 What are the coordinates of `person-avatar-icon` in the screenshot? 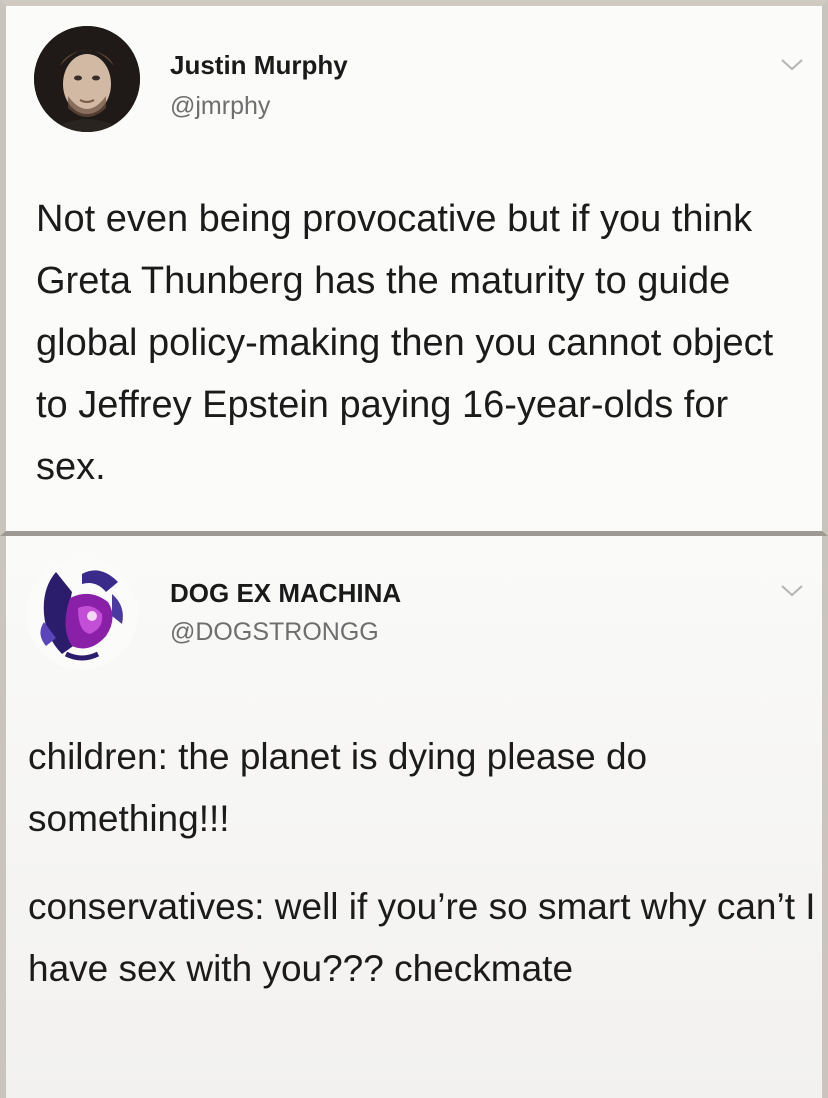 It's located at (87, 79).